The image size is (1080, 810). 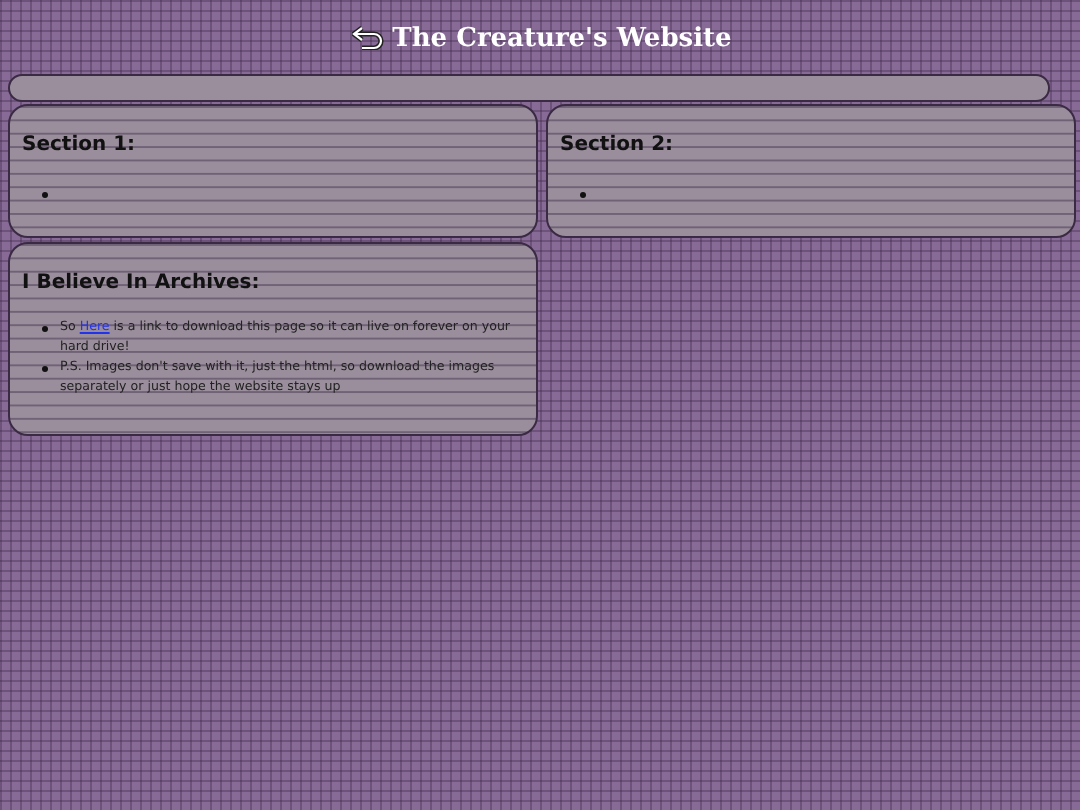 I want to click on section-heading: Section 2:, so click(x=618, y=145).